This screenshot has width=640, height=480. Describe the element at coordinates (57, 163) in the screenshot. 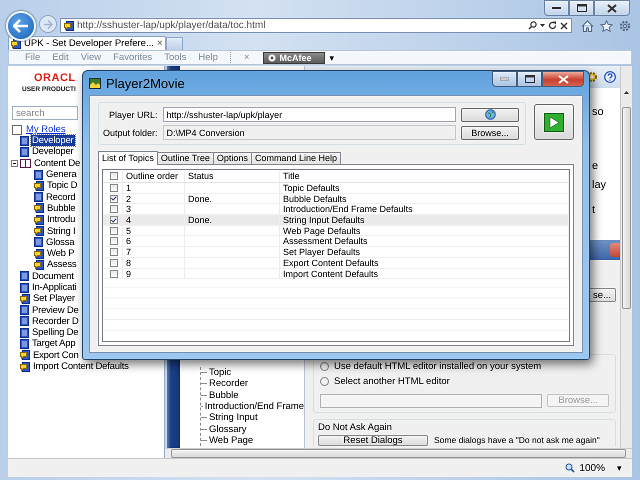

I see `tree-item: Content De` at that location.